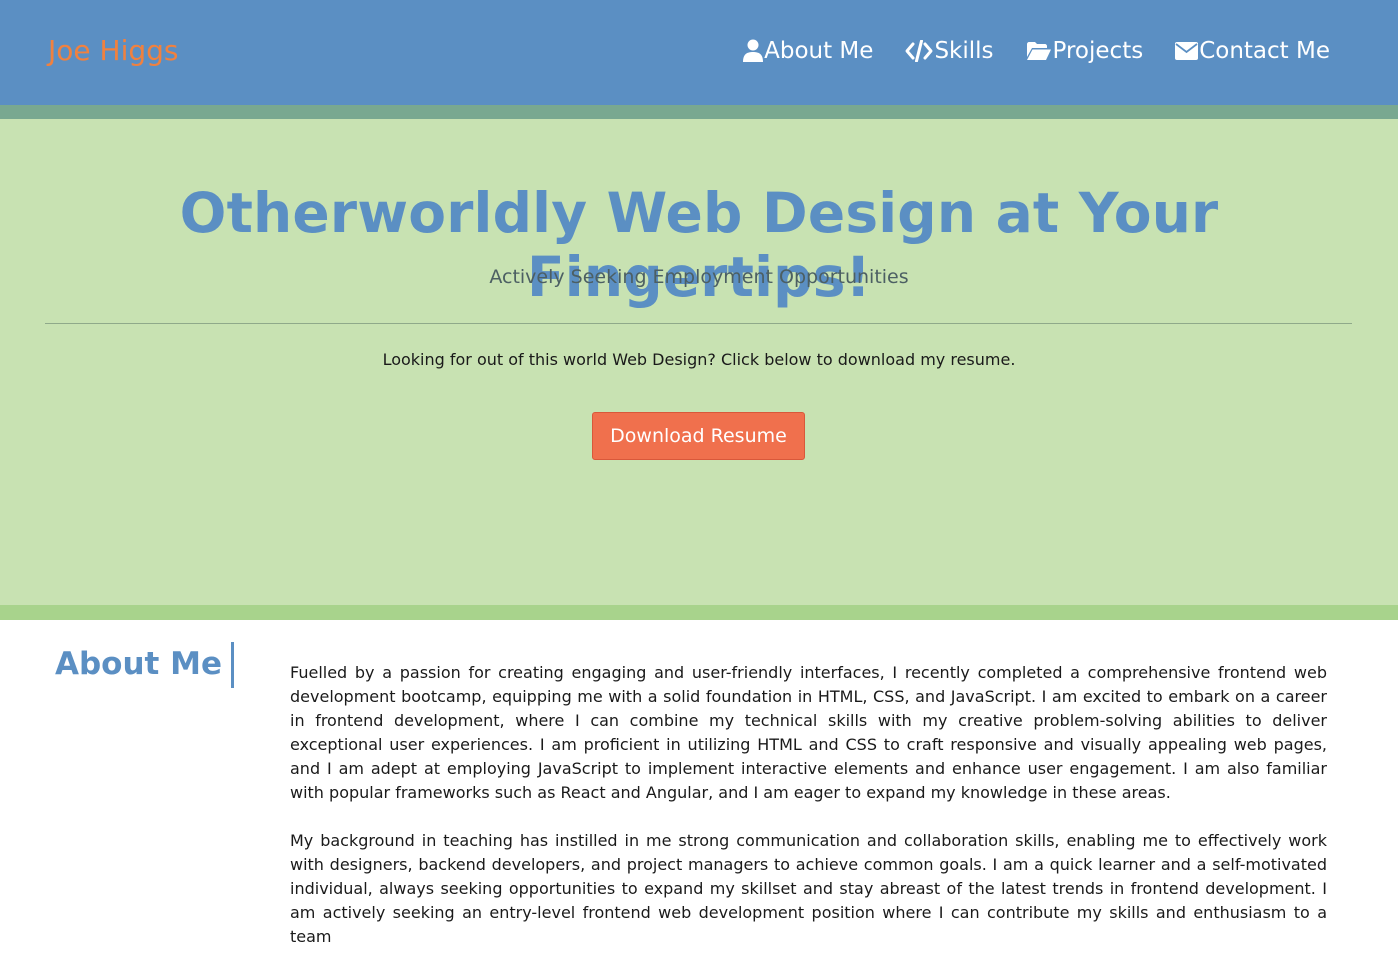 This screenshot has height=973, width=1398. I want to click on nav-skills: Skills, so click(949, 51).